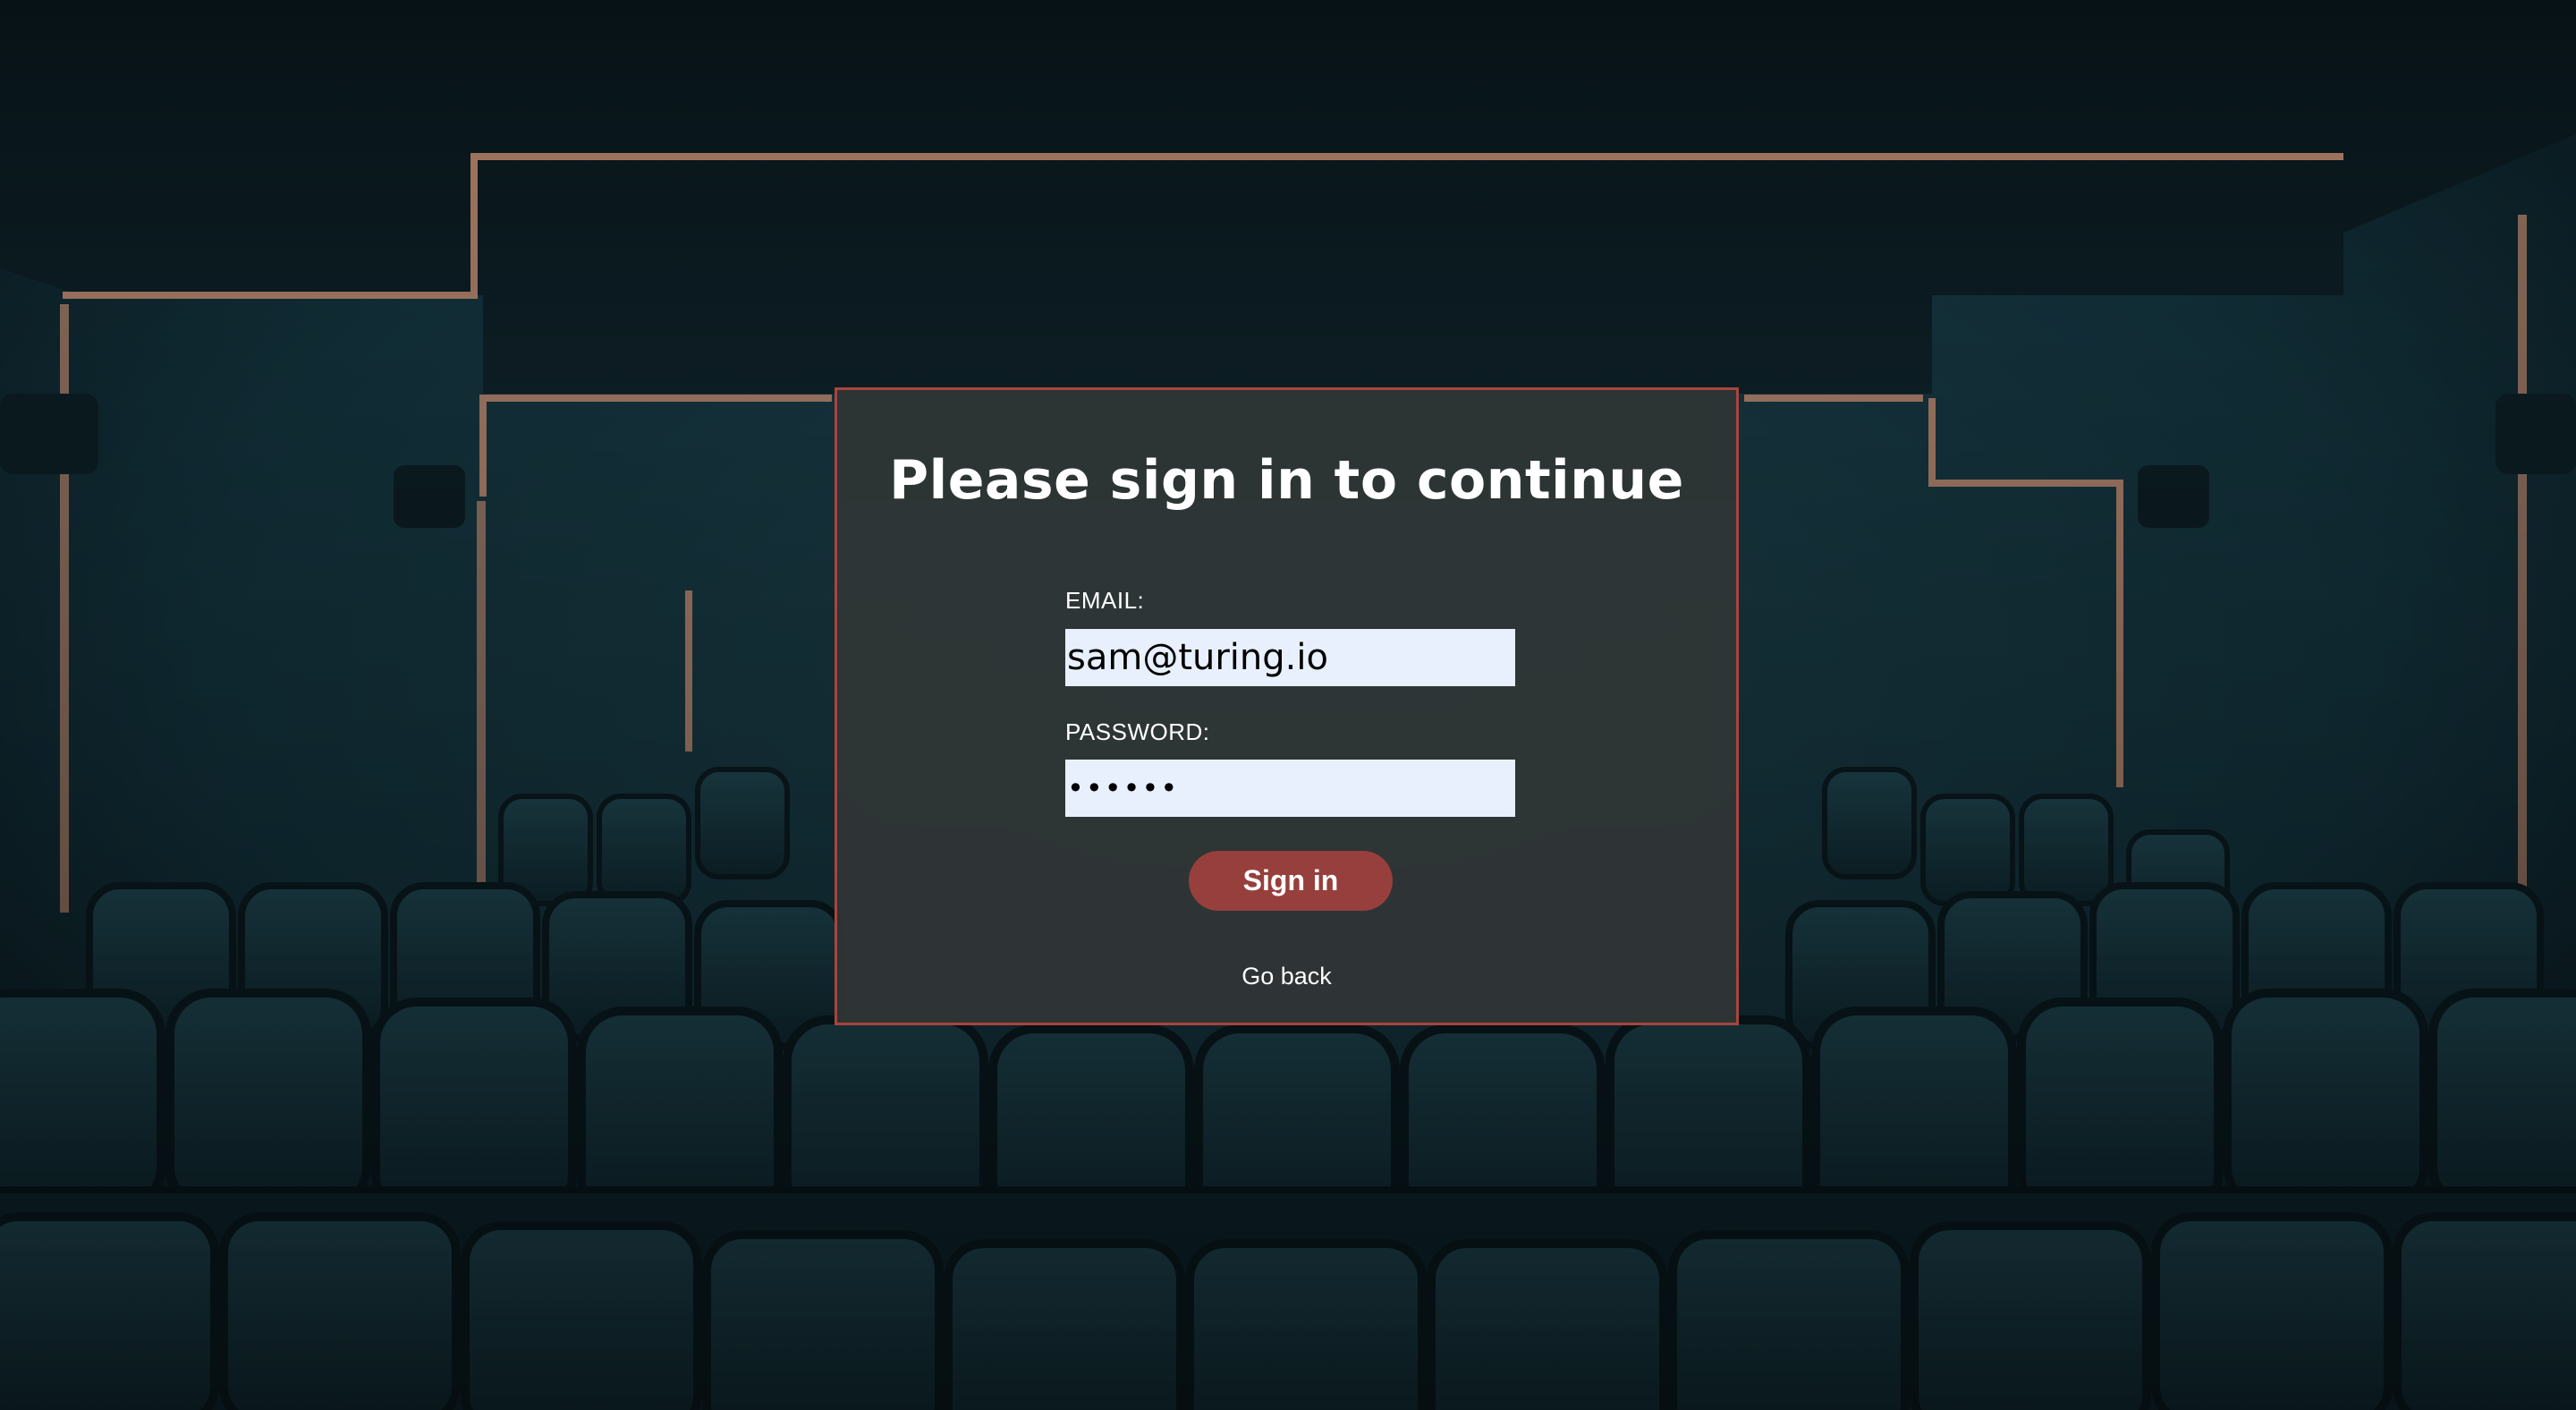  I want to click on dialog-title: Please sign in to continue, so click(1286, 481).